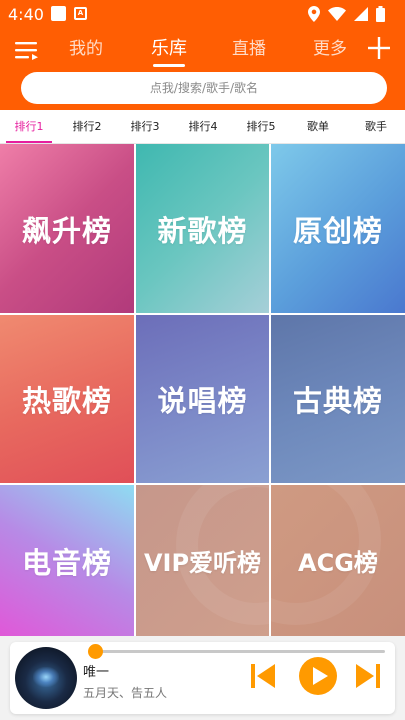  I want to click on tile-rap-chart: 说唱榜, so click(202, 399).